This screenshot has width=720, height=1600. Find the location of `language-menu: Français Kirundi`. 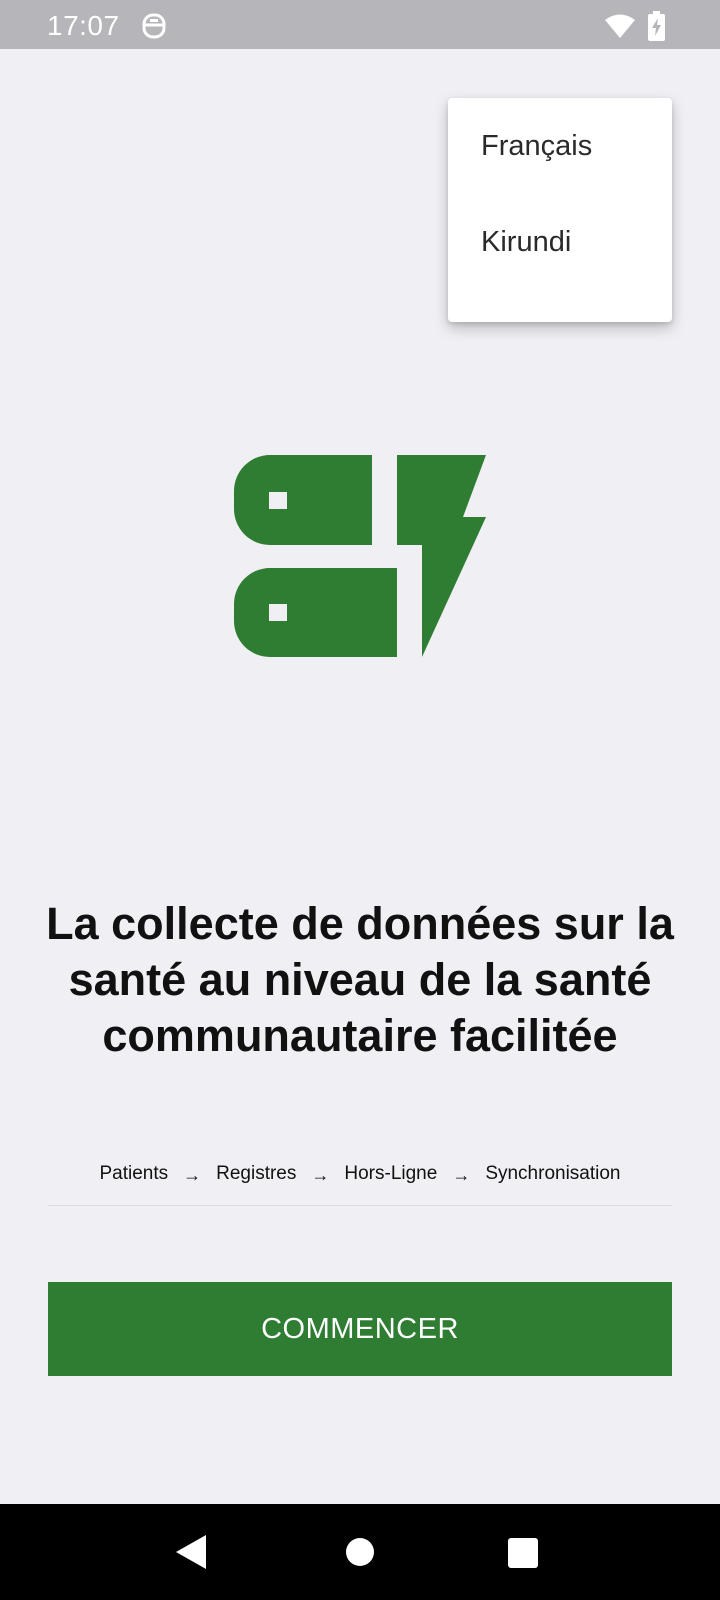

language-menu: Français Kirundi is located at coordinates (560, 210).